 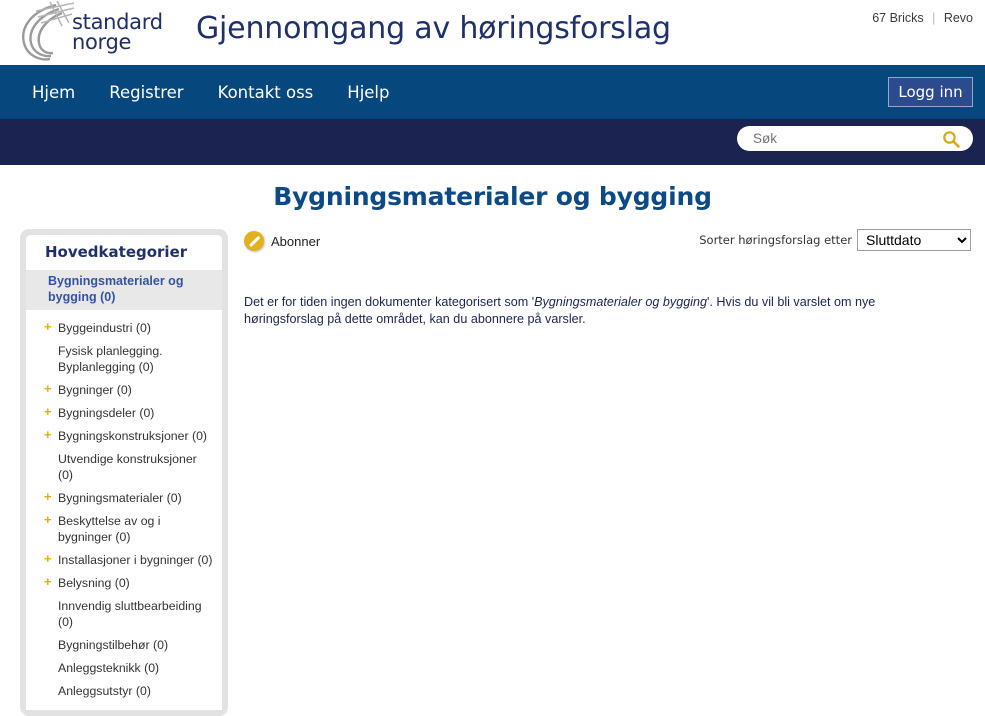 I want to click on logo-line-2: norge, so click(x=102, y=42).